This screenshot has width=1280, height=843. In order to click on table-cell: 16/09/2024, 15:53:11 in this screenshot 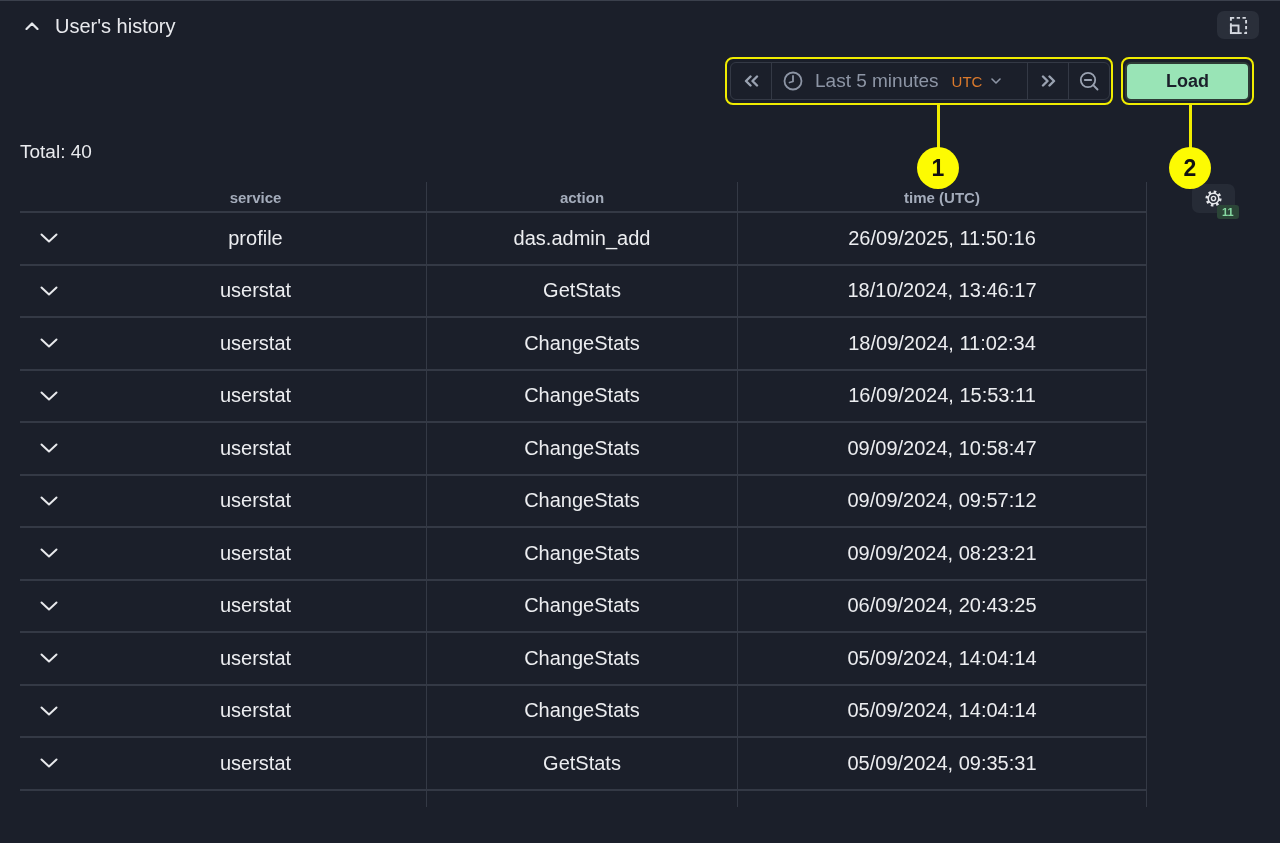, I will do `click(942, 396)`.